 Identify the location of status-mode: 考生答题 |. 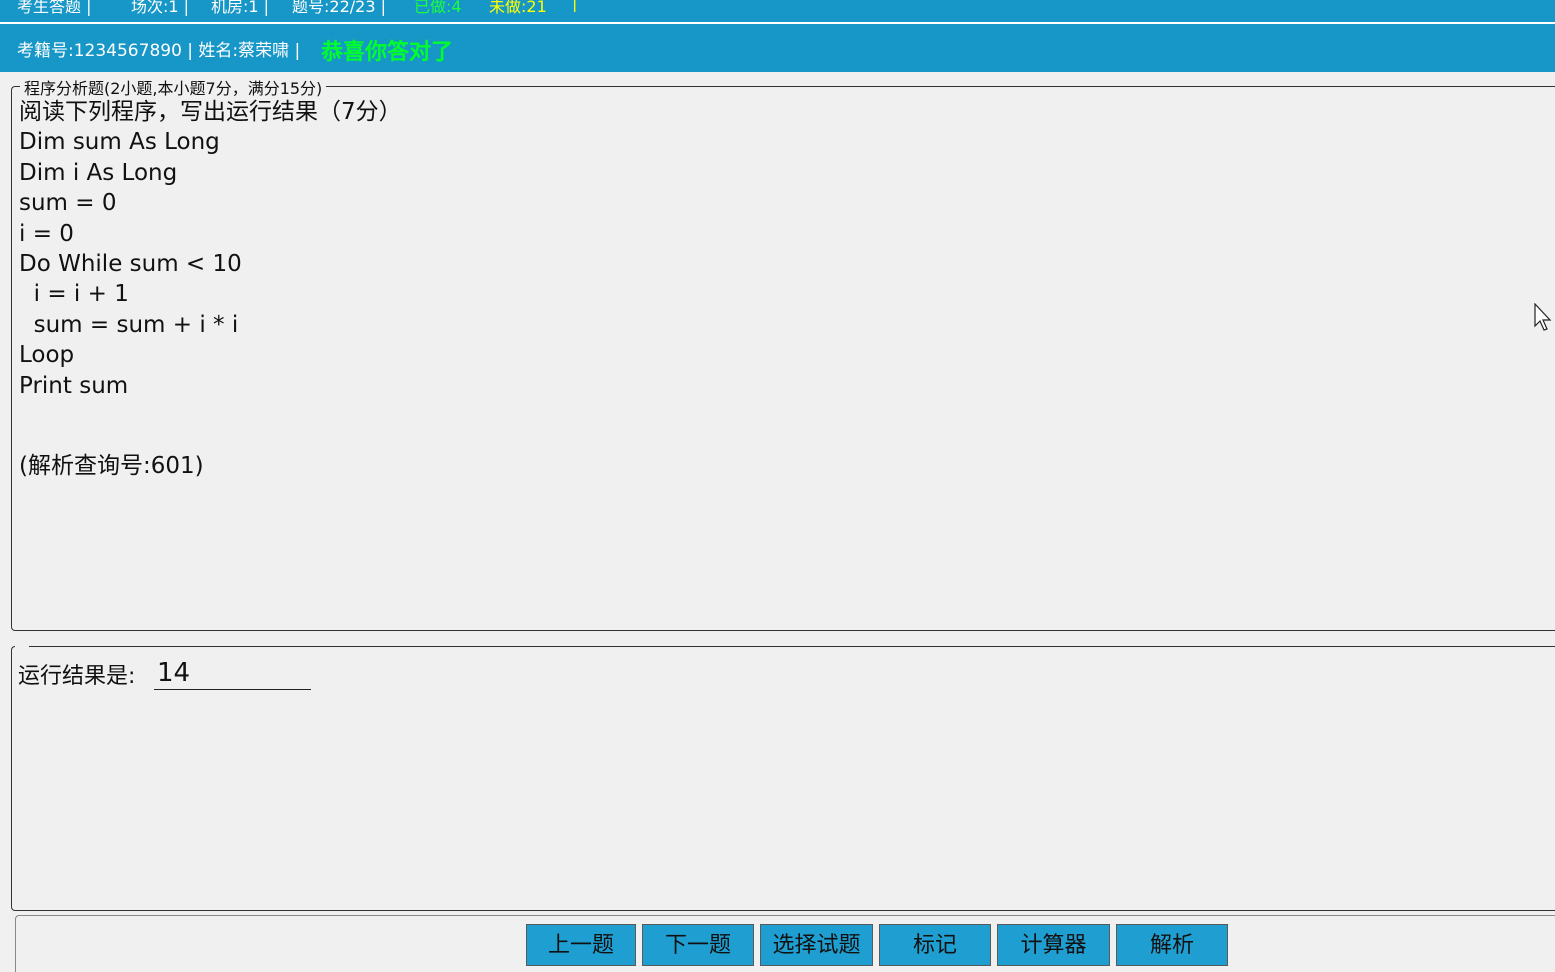
(54, 8).